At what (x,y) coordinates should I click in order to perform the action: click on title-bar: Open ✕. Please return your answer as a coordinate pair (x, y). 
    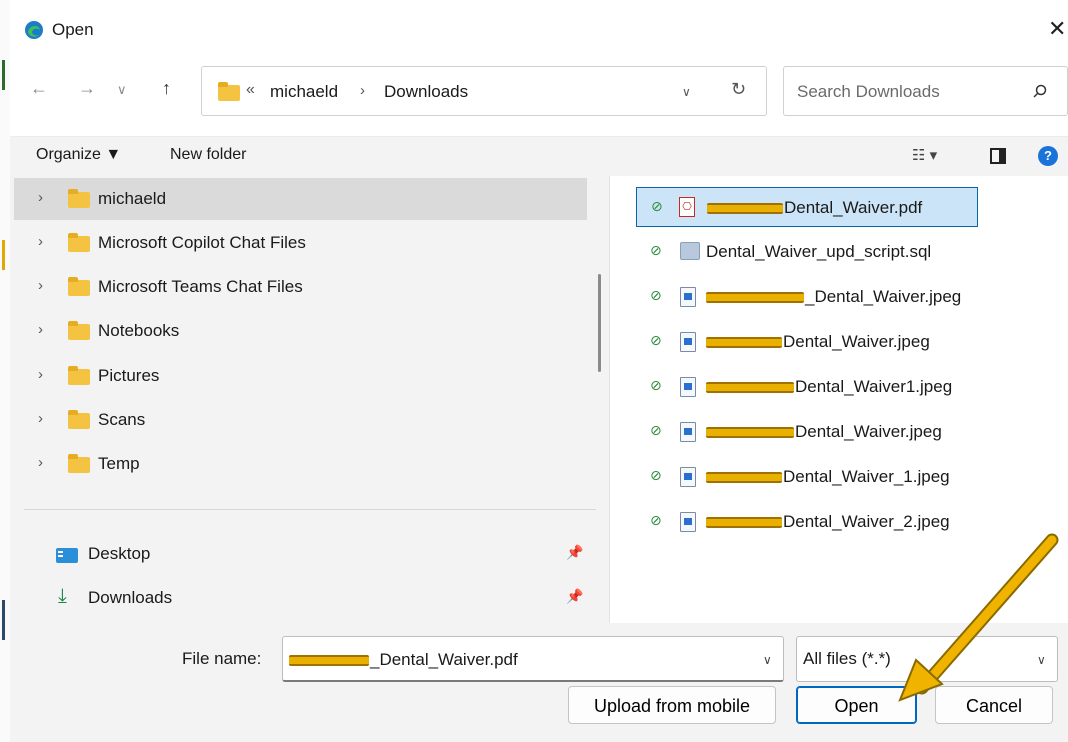
    Looking at the image, I should click on (539, 30).